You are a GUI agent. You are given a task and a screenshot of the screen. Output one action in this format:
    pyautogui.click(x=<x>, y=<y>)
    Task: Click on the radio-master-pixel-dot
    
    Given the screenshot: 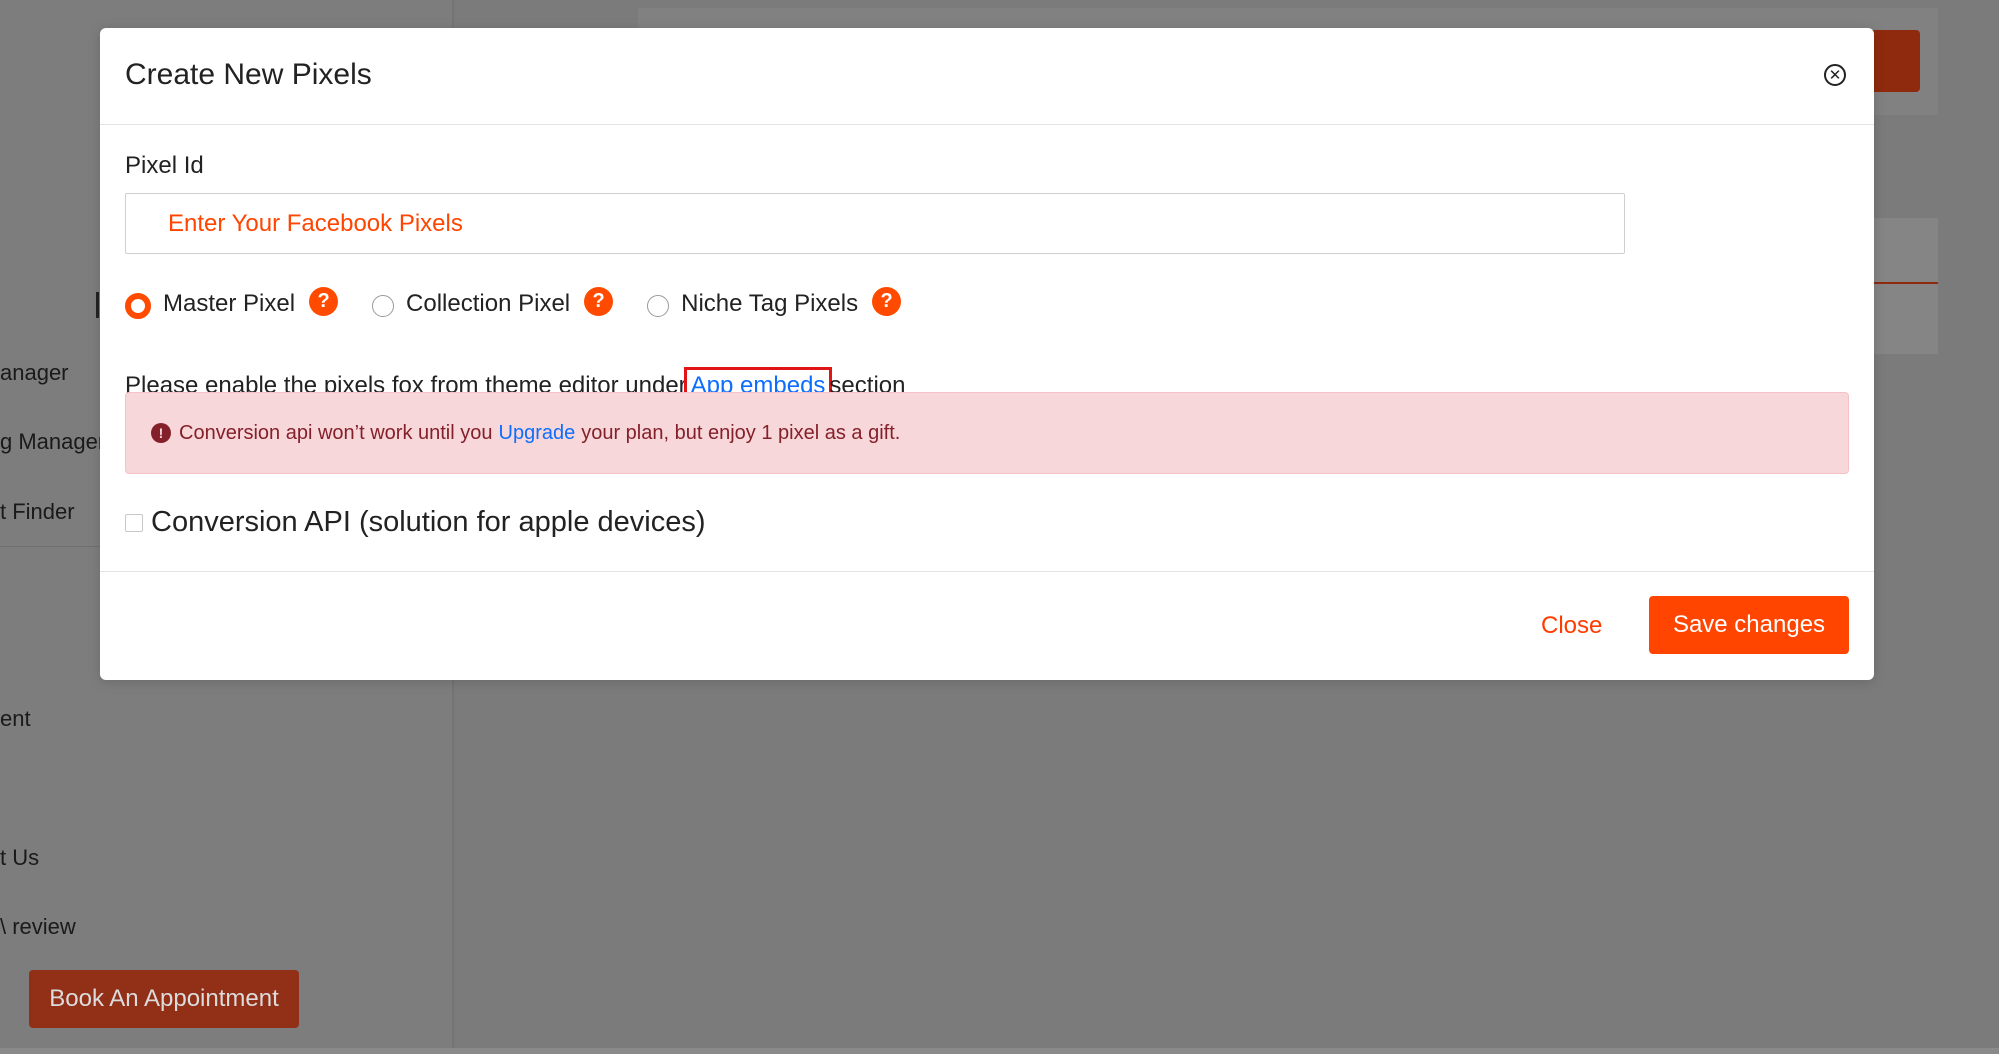 What is the action you would take?
    pyautogui.click(x=138, y=306)
    